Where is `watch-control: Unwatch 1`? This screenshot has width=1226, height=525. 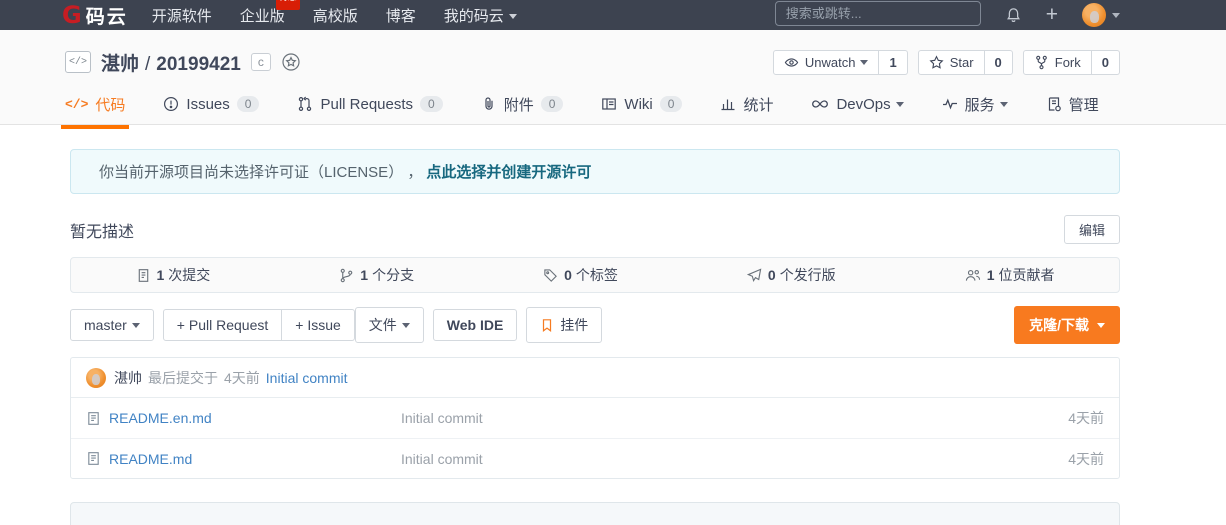 watch-control: Unwatch 1 is located at coordinates (840, 62).